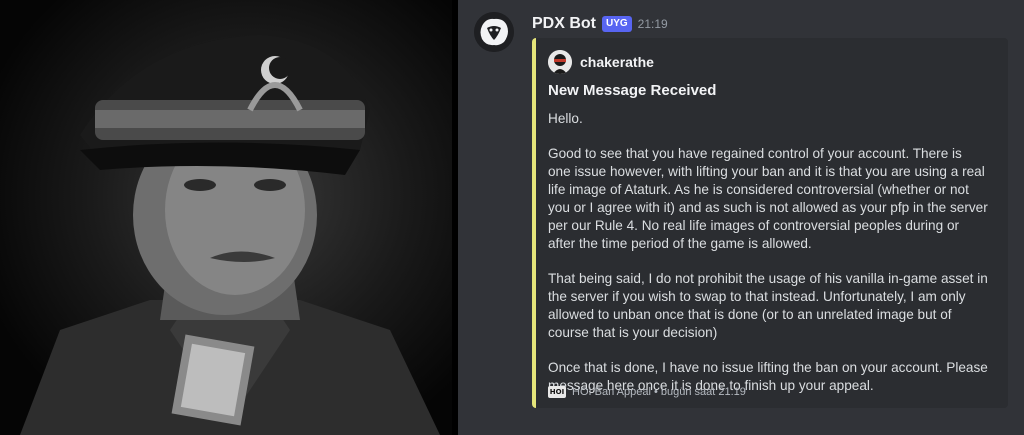 This screenshot has width=1024, height=435. What do you see at coordinates (557, 392) in the screenshot?
I see `hoi-icon: HOI` at bounding box center [557, 392].